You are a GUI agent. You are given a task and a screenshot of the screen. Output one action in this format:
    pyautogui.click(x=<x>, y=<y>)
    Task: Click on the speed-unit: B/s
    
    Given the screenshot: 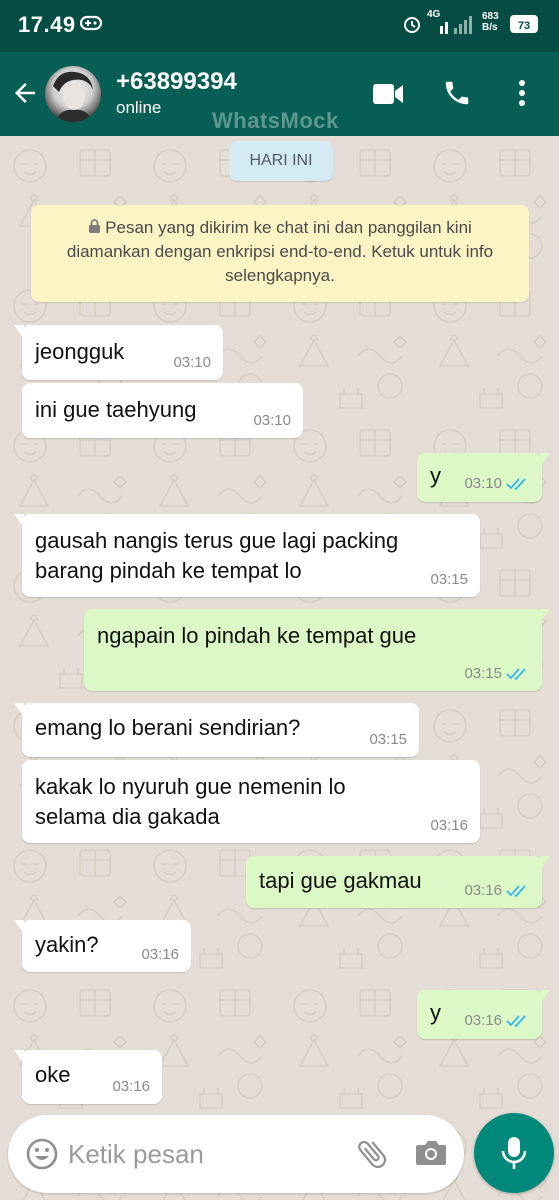 What is the action you would take?
    pyautogui.click(x=490, y=27)
    